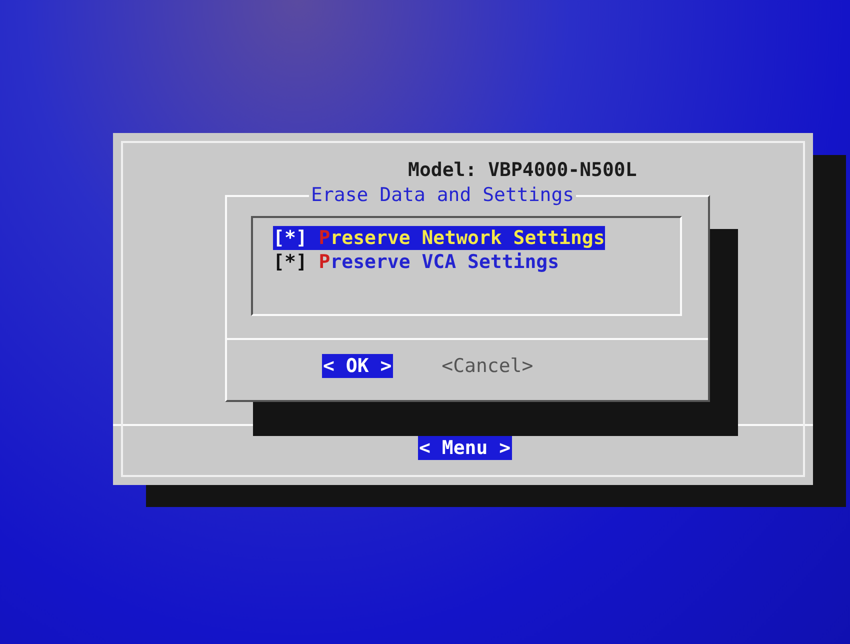 The image size is (850, 644). I want to click on model-label: Model: VBP4000-N500L, so click(522, 170).